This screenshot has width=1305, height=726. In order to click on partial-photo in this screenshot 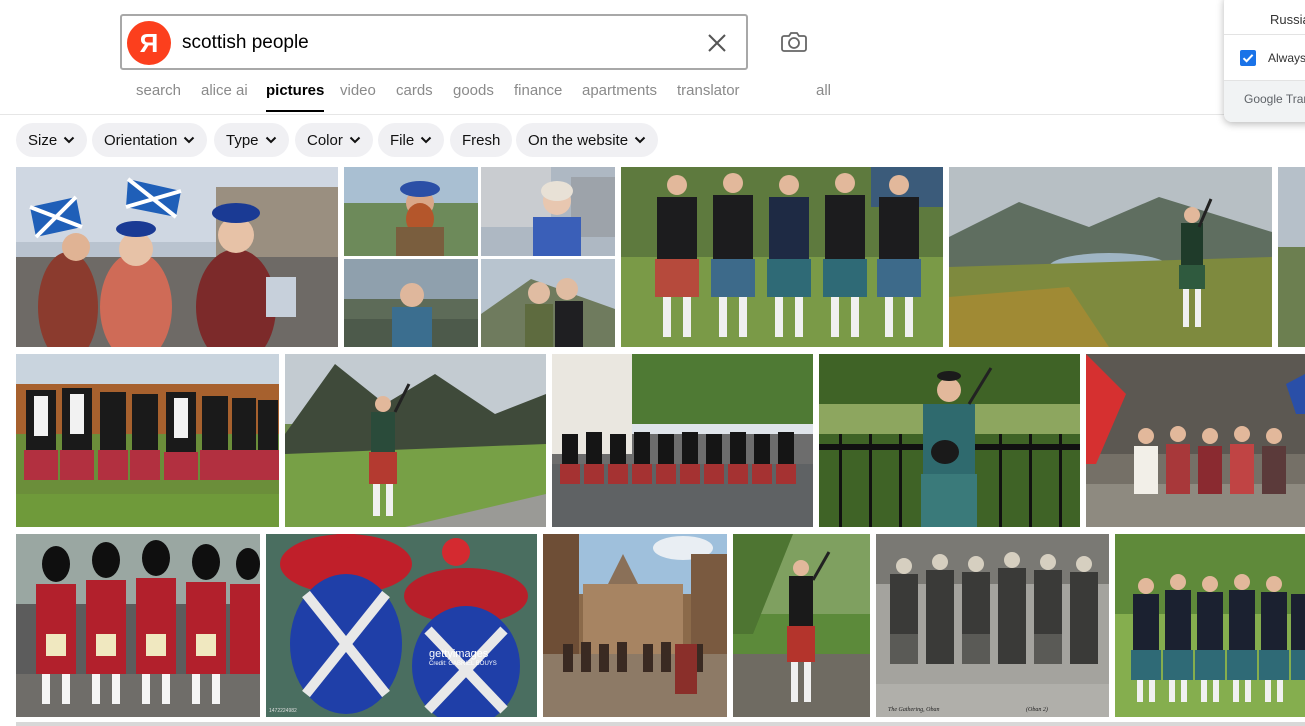, I will do `click(1291, 257)`.